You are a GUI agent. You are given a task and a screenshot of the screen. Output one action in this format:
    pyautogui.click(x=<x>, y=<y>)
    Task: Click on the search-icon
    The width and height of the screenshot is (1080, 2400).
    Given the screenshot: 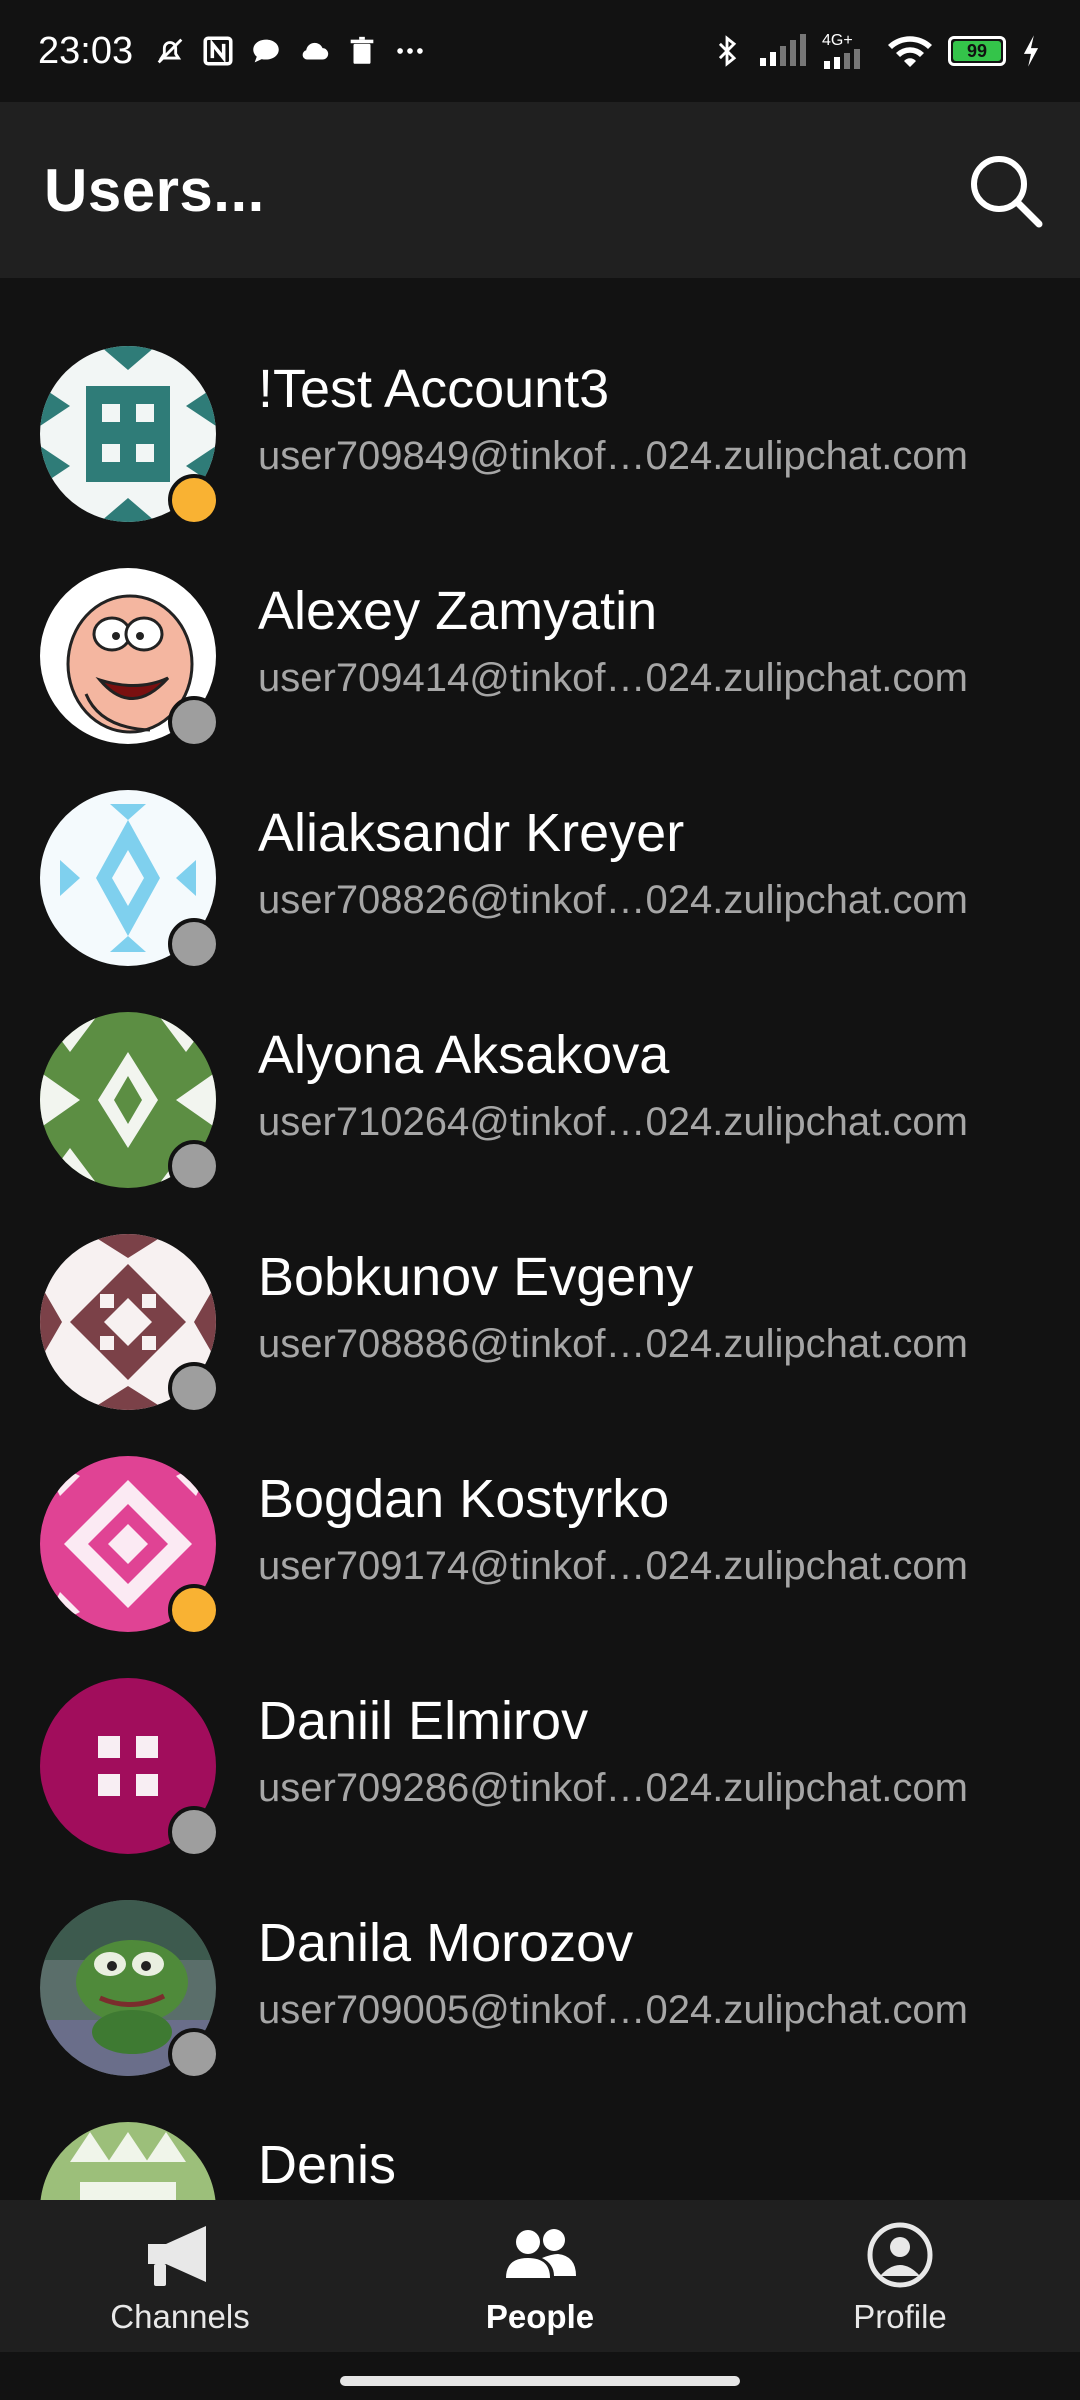 What is the action you would take?
    pyautogui.click(x=1007, y=192)
    